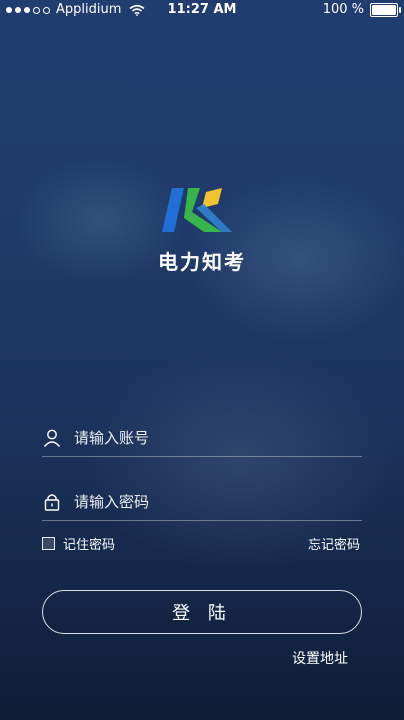  I want to click on status-right: 100 %, so click(361, 10).